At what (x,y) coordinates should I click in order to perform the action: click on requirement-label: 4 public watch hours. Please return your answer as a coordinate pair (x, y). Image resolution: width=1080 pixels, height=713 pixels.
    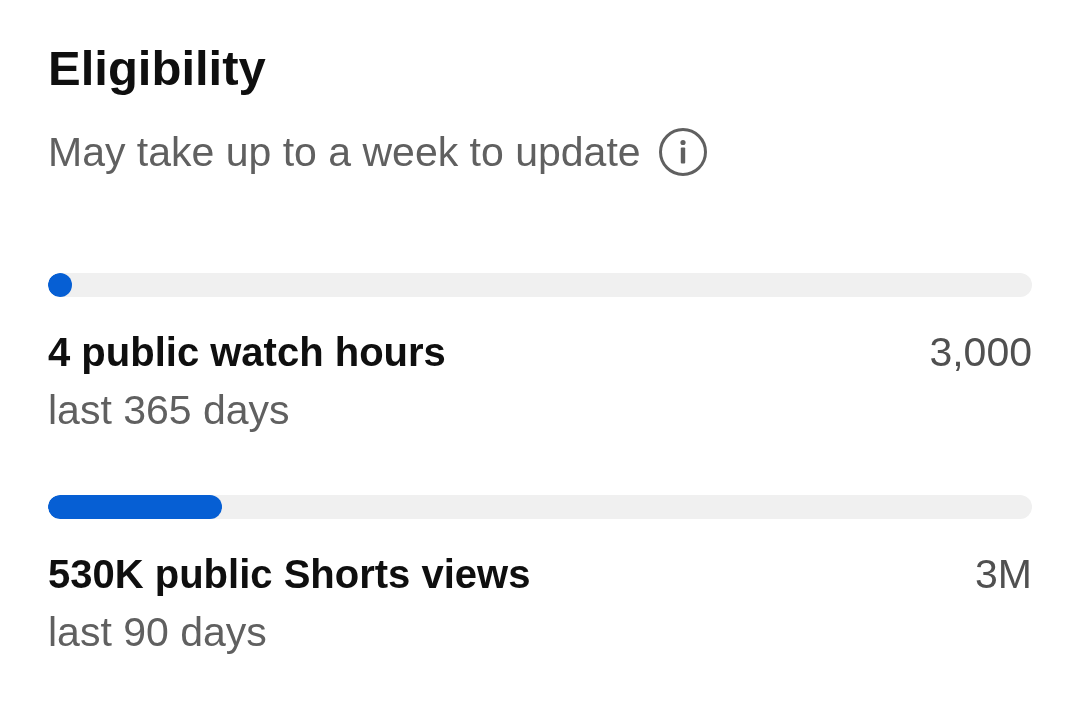
    Looking at the image, I should click on (247, 352).